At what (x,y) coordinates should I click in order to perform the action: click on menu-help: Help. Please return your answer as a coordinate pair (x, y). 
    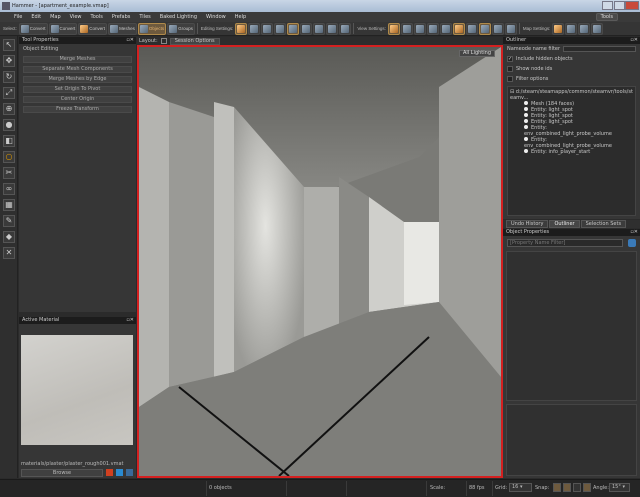
    Looking at the image, I should click on (240, 17).